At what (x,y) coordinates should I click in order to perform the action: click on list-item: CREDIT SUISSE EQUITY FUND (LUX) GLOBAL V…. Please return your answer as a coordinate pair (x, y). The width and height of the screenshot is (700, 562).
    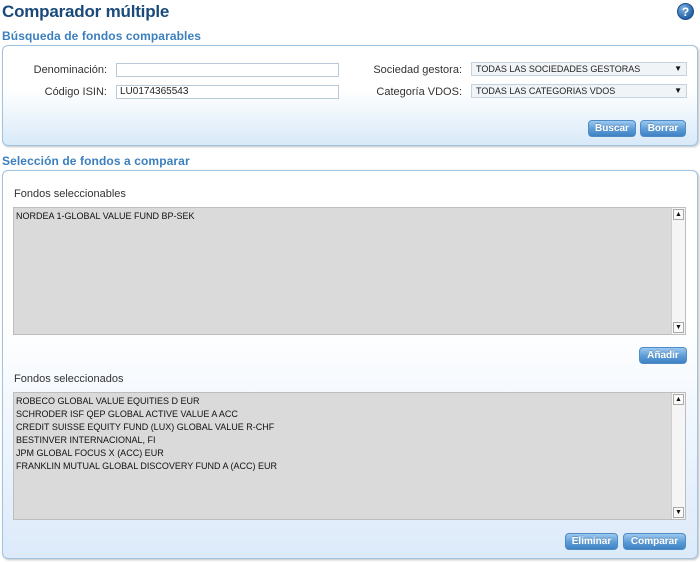
    Looking at the image, I should click on (342, 427).